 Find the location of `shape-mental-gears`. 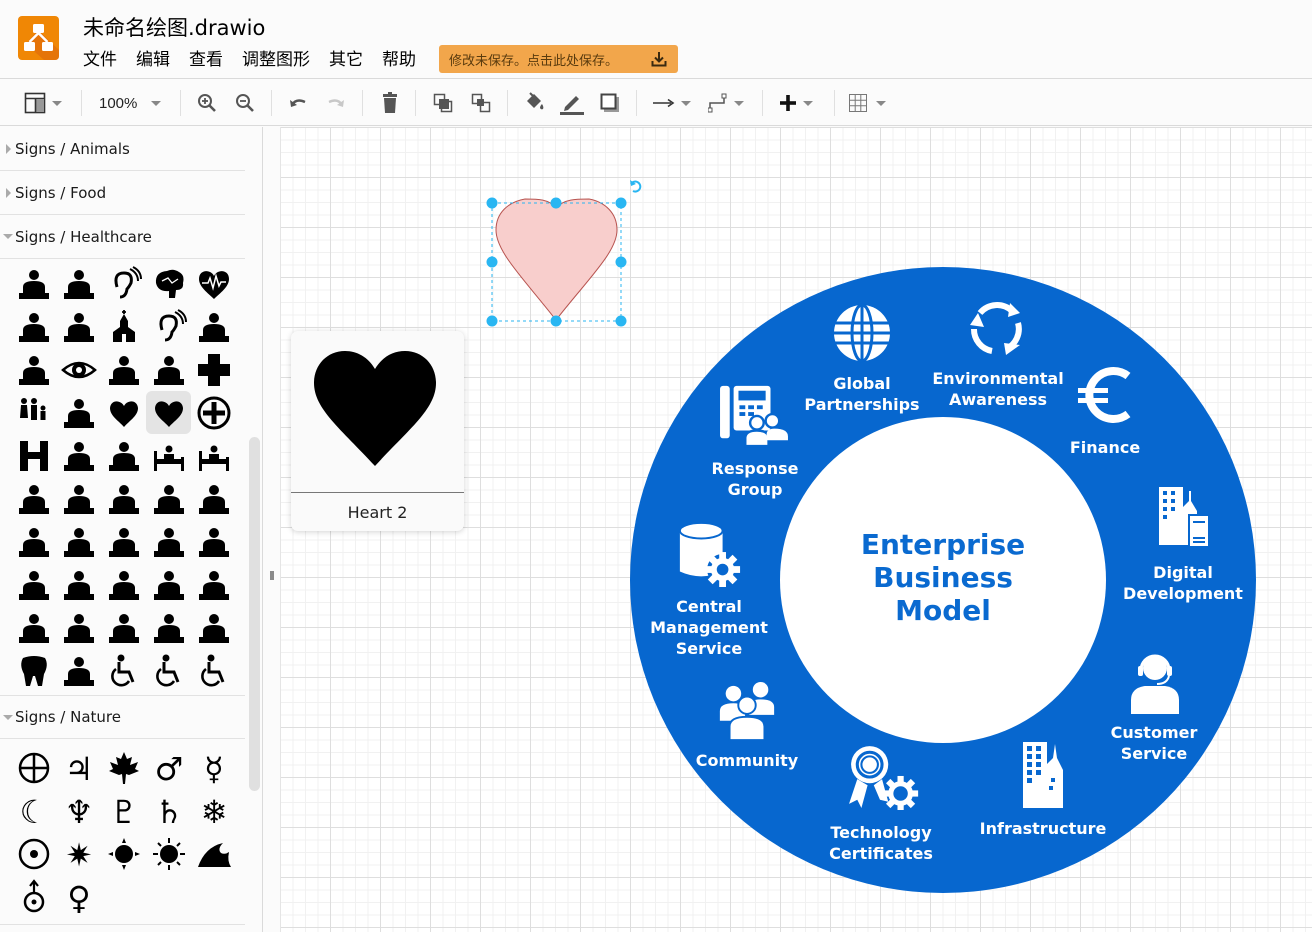

shape-mental-gears is located at coordinates (123, 541).